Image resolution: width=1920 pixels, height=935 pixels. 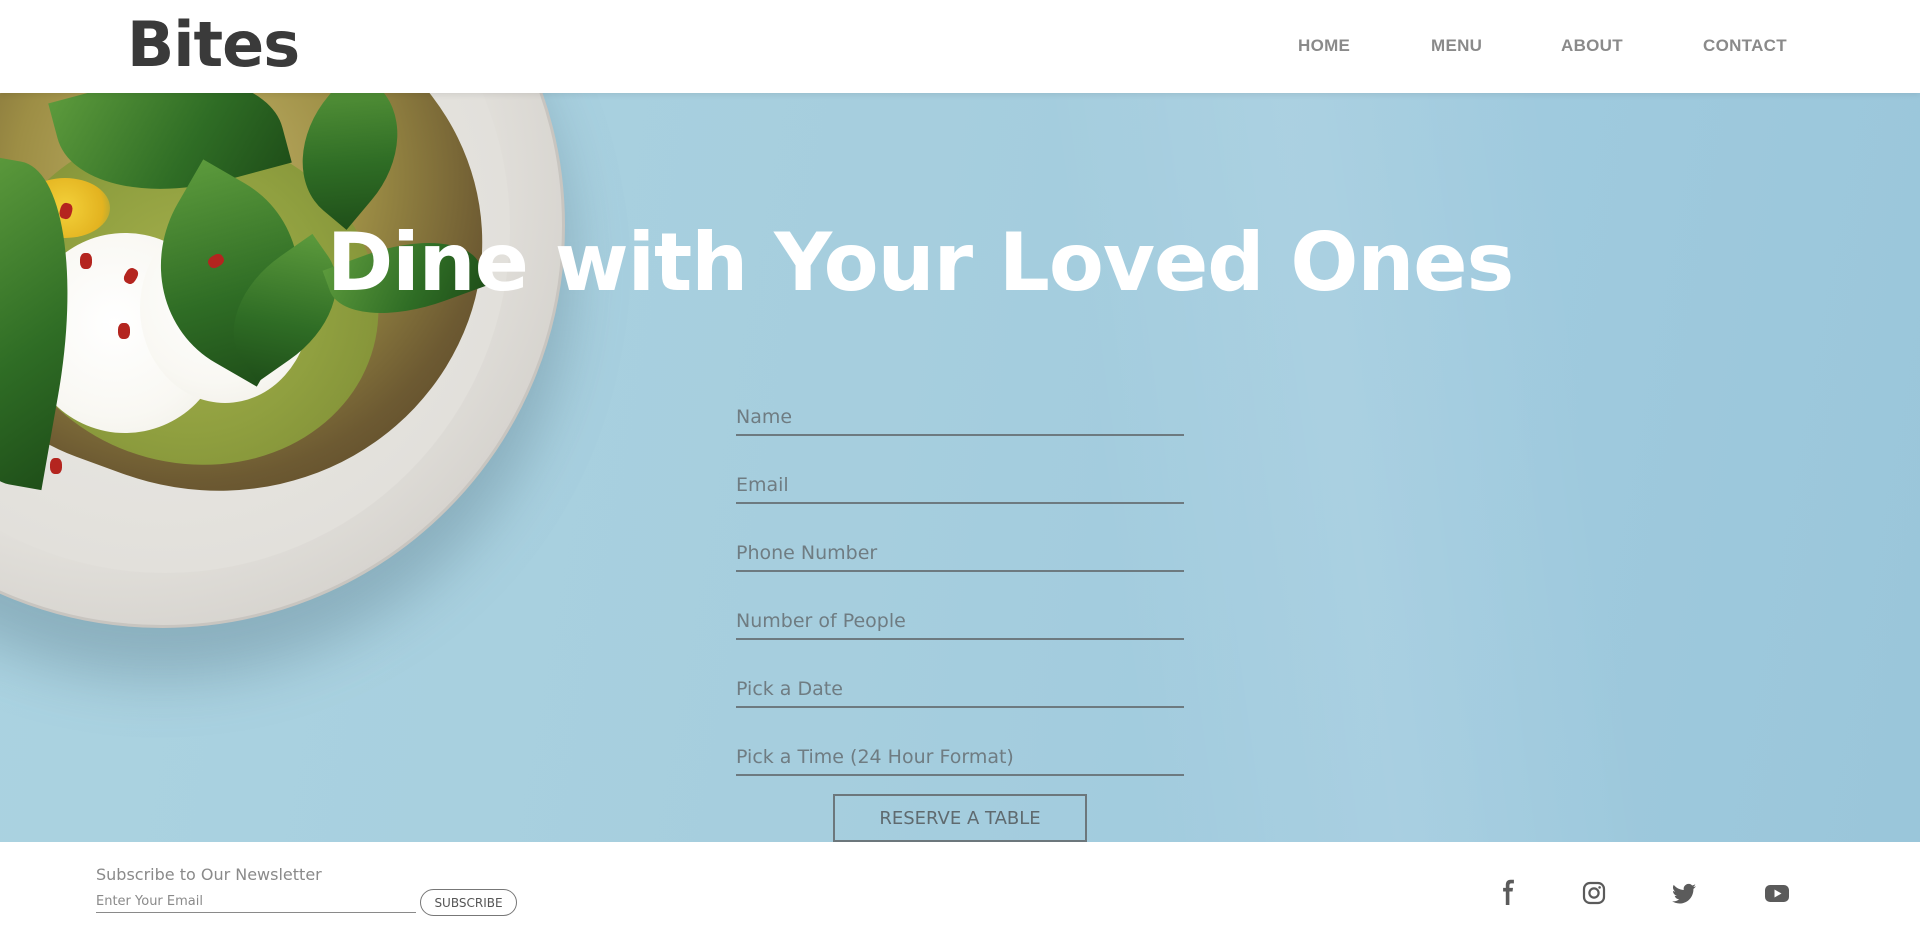 What do you see at coordinates (209, 874) in the screenshot?
I see `newsletter-title: Subscribe to Our Newsletter` at bounding box center [209, 874].